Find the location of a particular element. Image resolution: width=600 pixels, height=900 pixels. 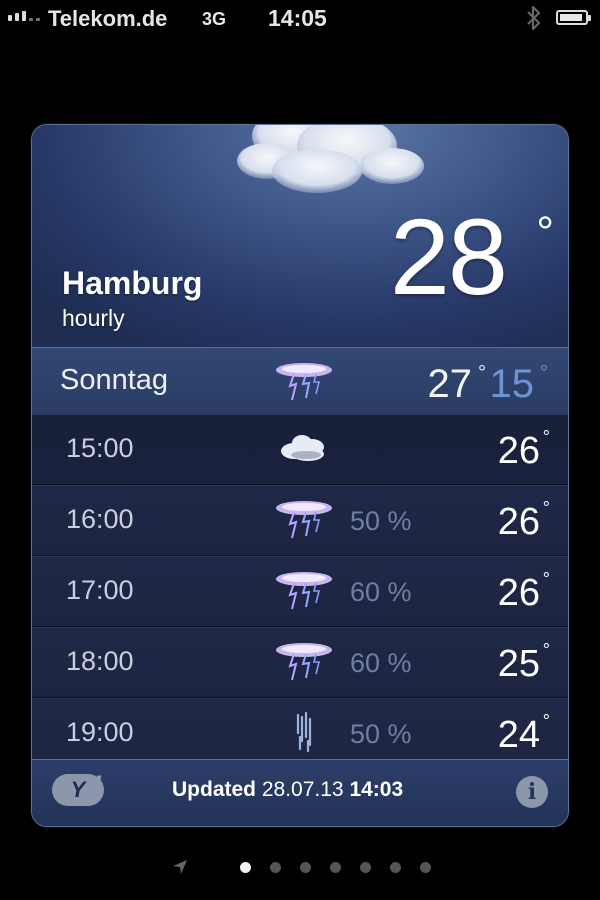

city-name: Hamburg is located at coordinates (132, 283).